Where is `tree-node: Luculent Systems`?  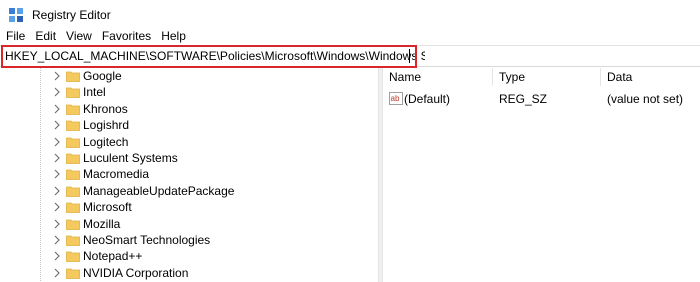 tree-node: Luculent Systems is located at coordinates (189, 158).